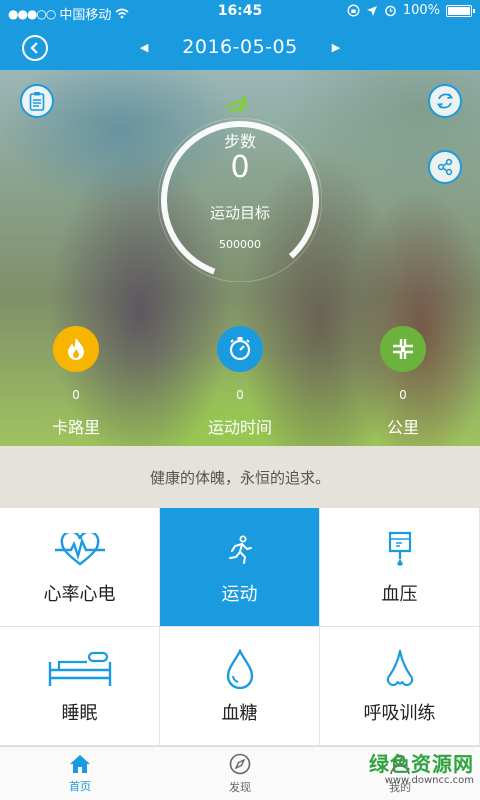 The image size is (480, 800). I want to click on slogan-text: 健康的体魄，永恒的追求。, so click(239, 477).